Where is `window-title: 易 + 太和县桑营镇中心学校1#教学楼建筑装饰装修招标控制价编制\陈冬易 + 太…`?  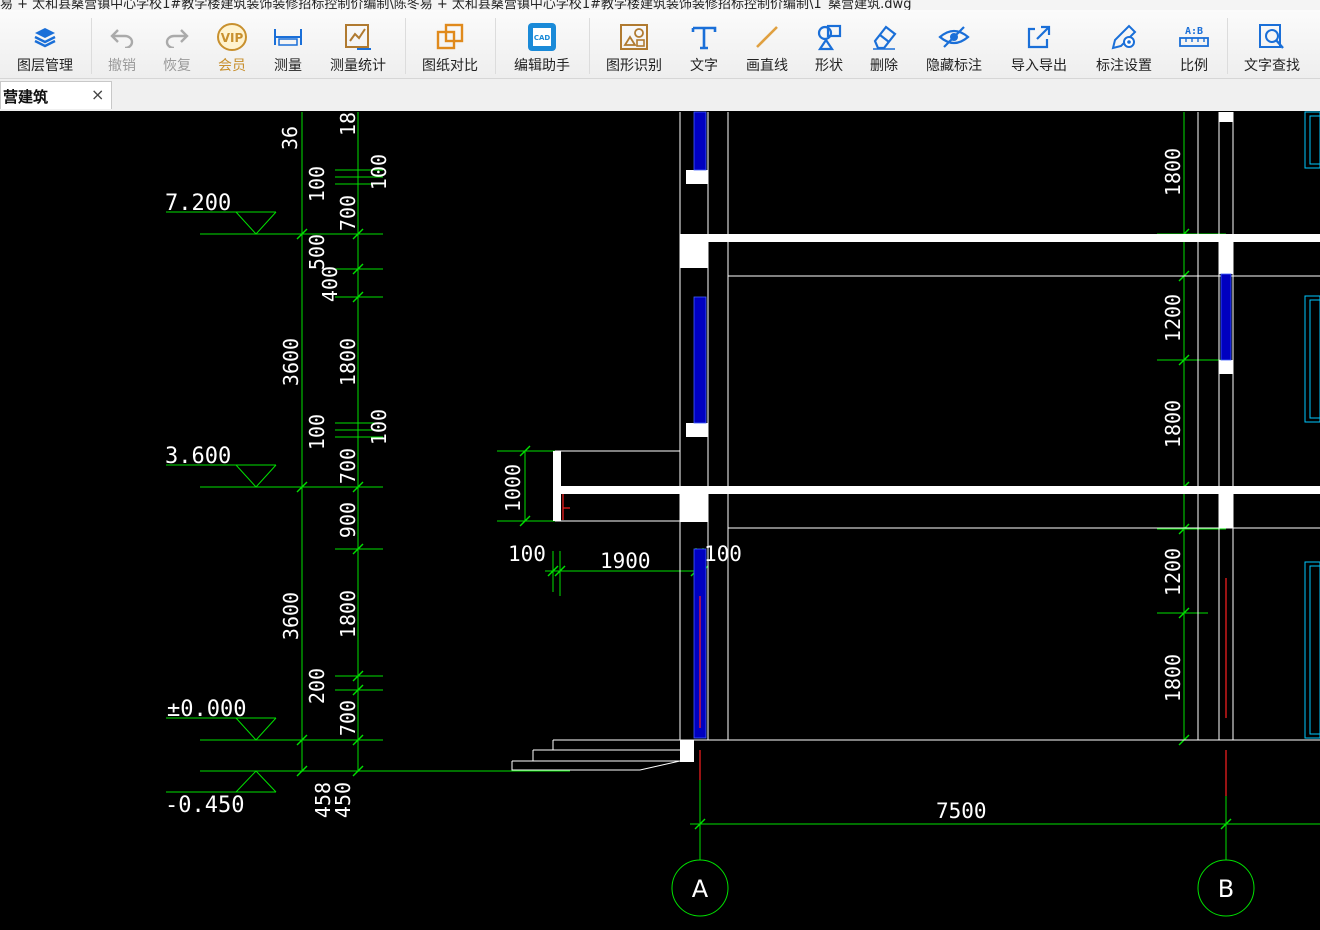 window-title: 易 + 太和县桑营镇中心学校1#教学楼建筑装饰装修招标控制价编制\陈冬易 + 太… is located at coordinates (456, 5).